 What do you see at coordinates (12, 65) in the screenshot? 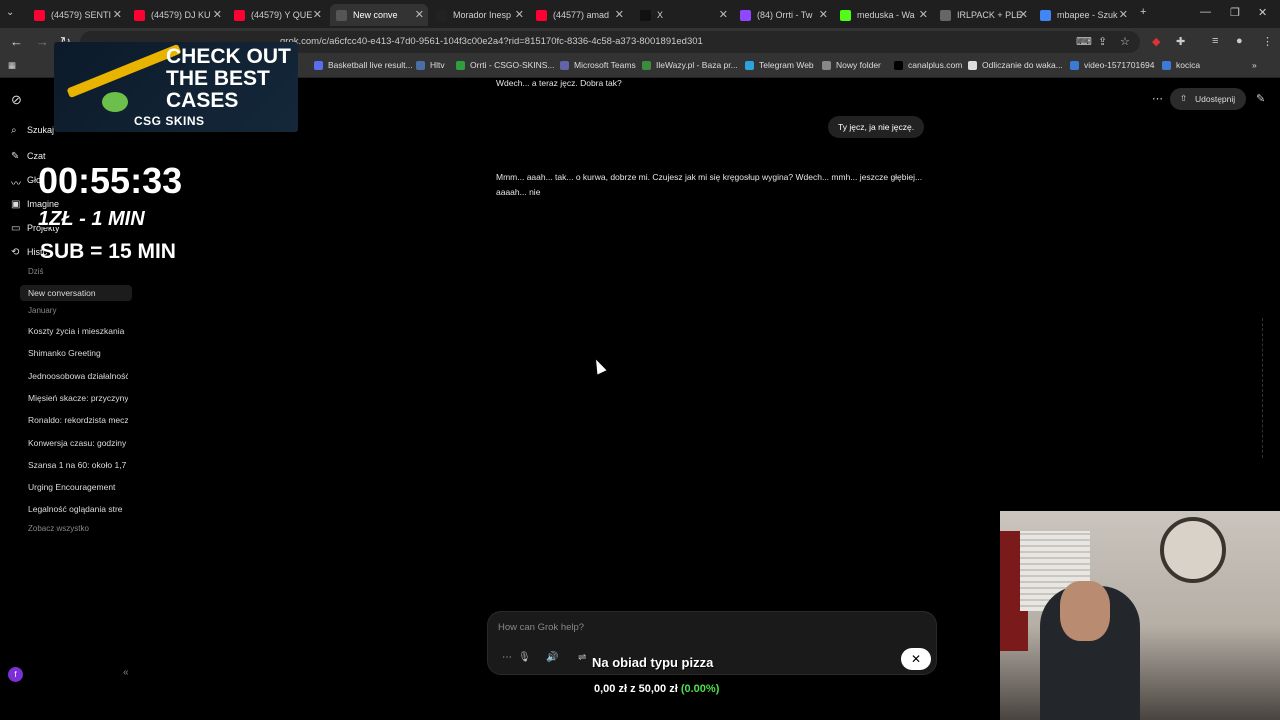
I see `apps-grid-icon: ▦` at bounding box center [12, 65].